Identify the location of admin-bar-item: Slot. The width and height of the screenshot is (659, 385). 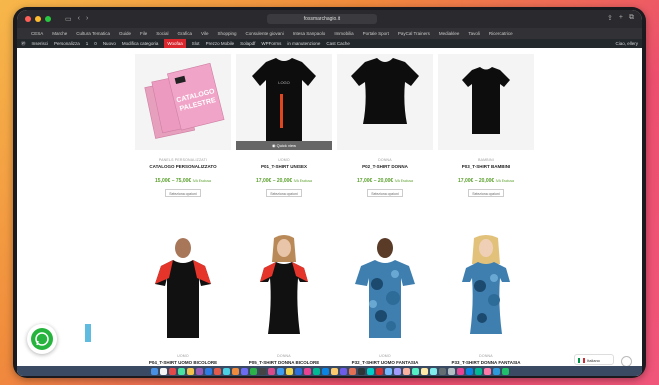
(196, 43).